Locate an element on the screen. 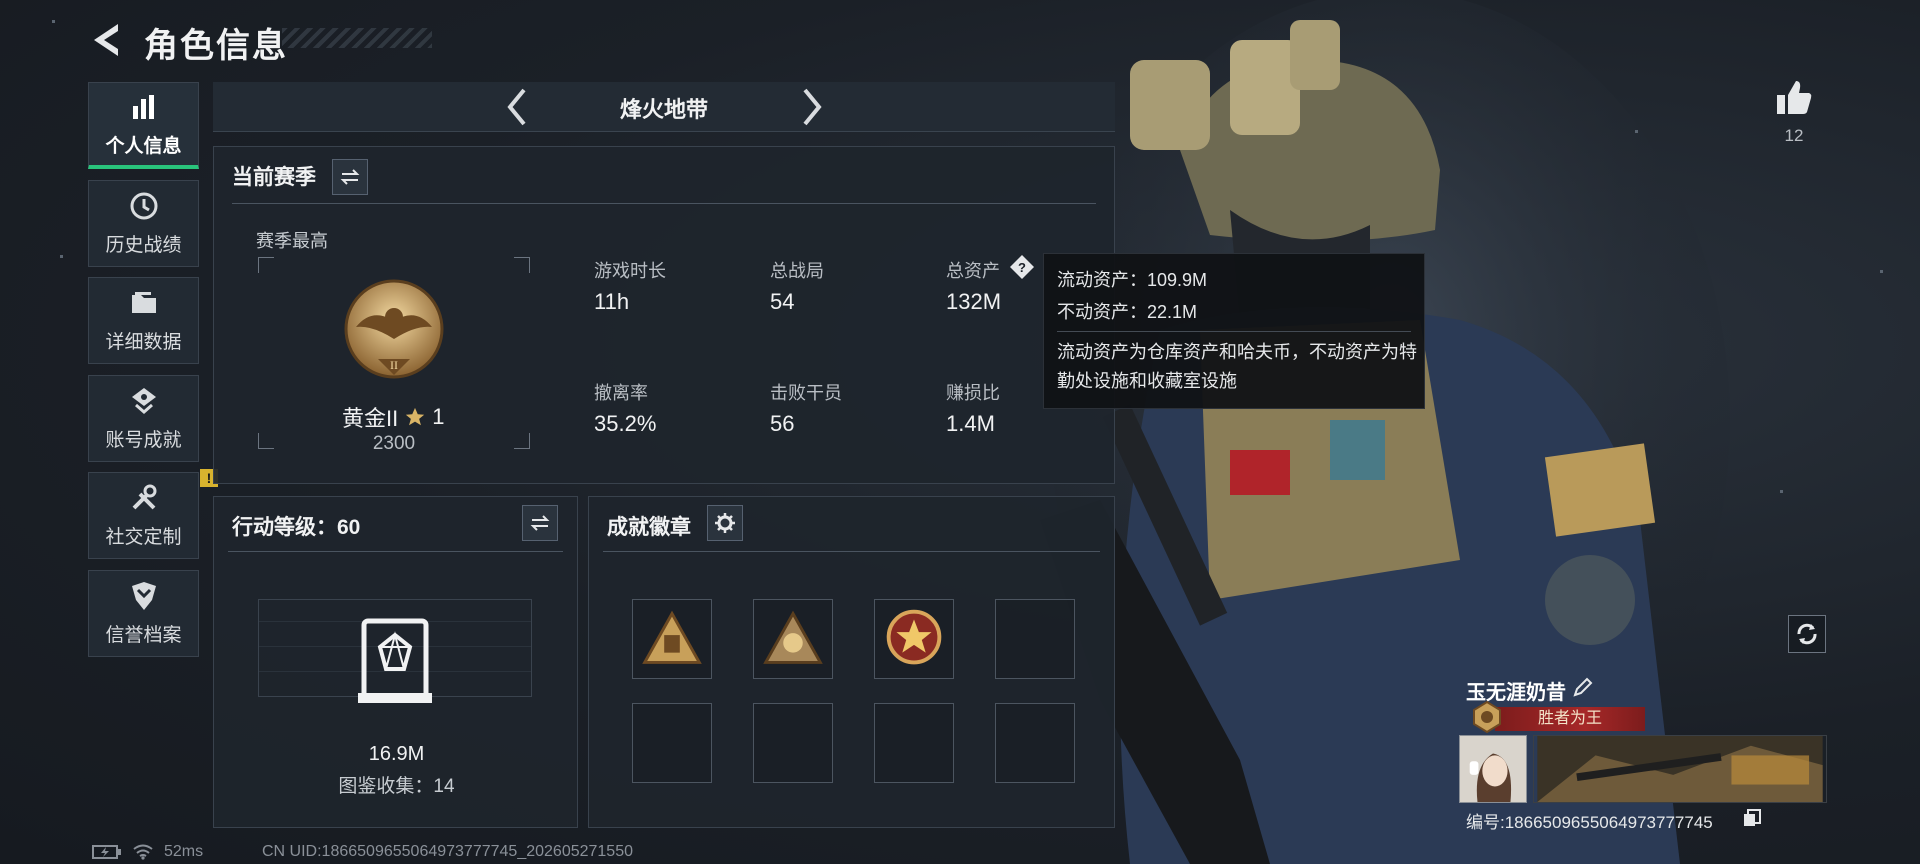 The width and height of the screenshot is (1920, 864). shield-icon is located at coordinates (143, 596).